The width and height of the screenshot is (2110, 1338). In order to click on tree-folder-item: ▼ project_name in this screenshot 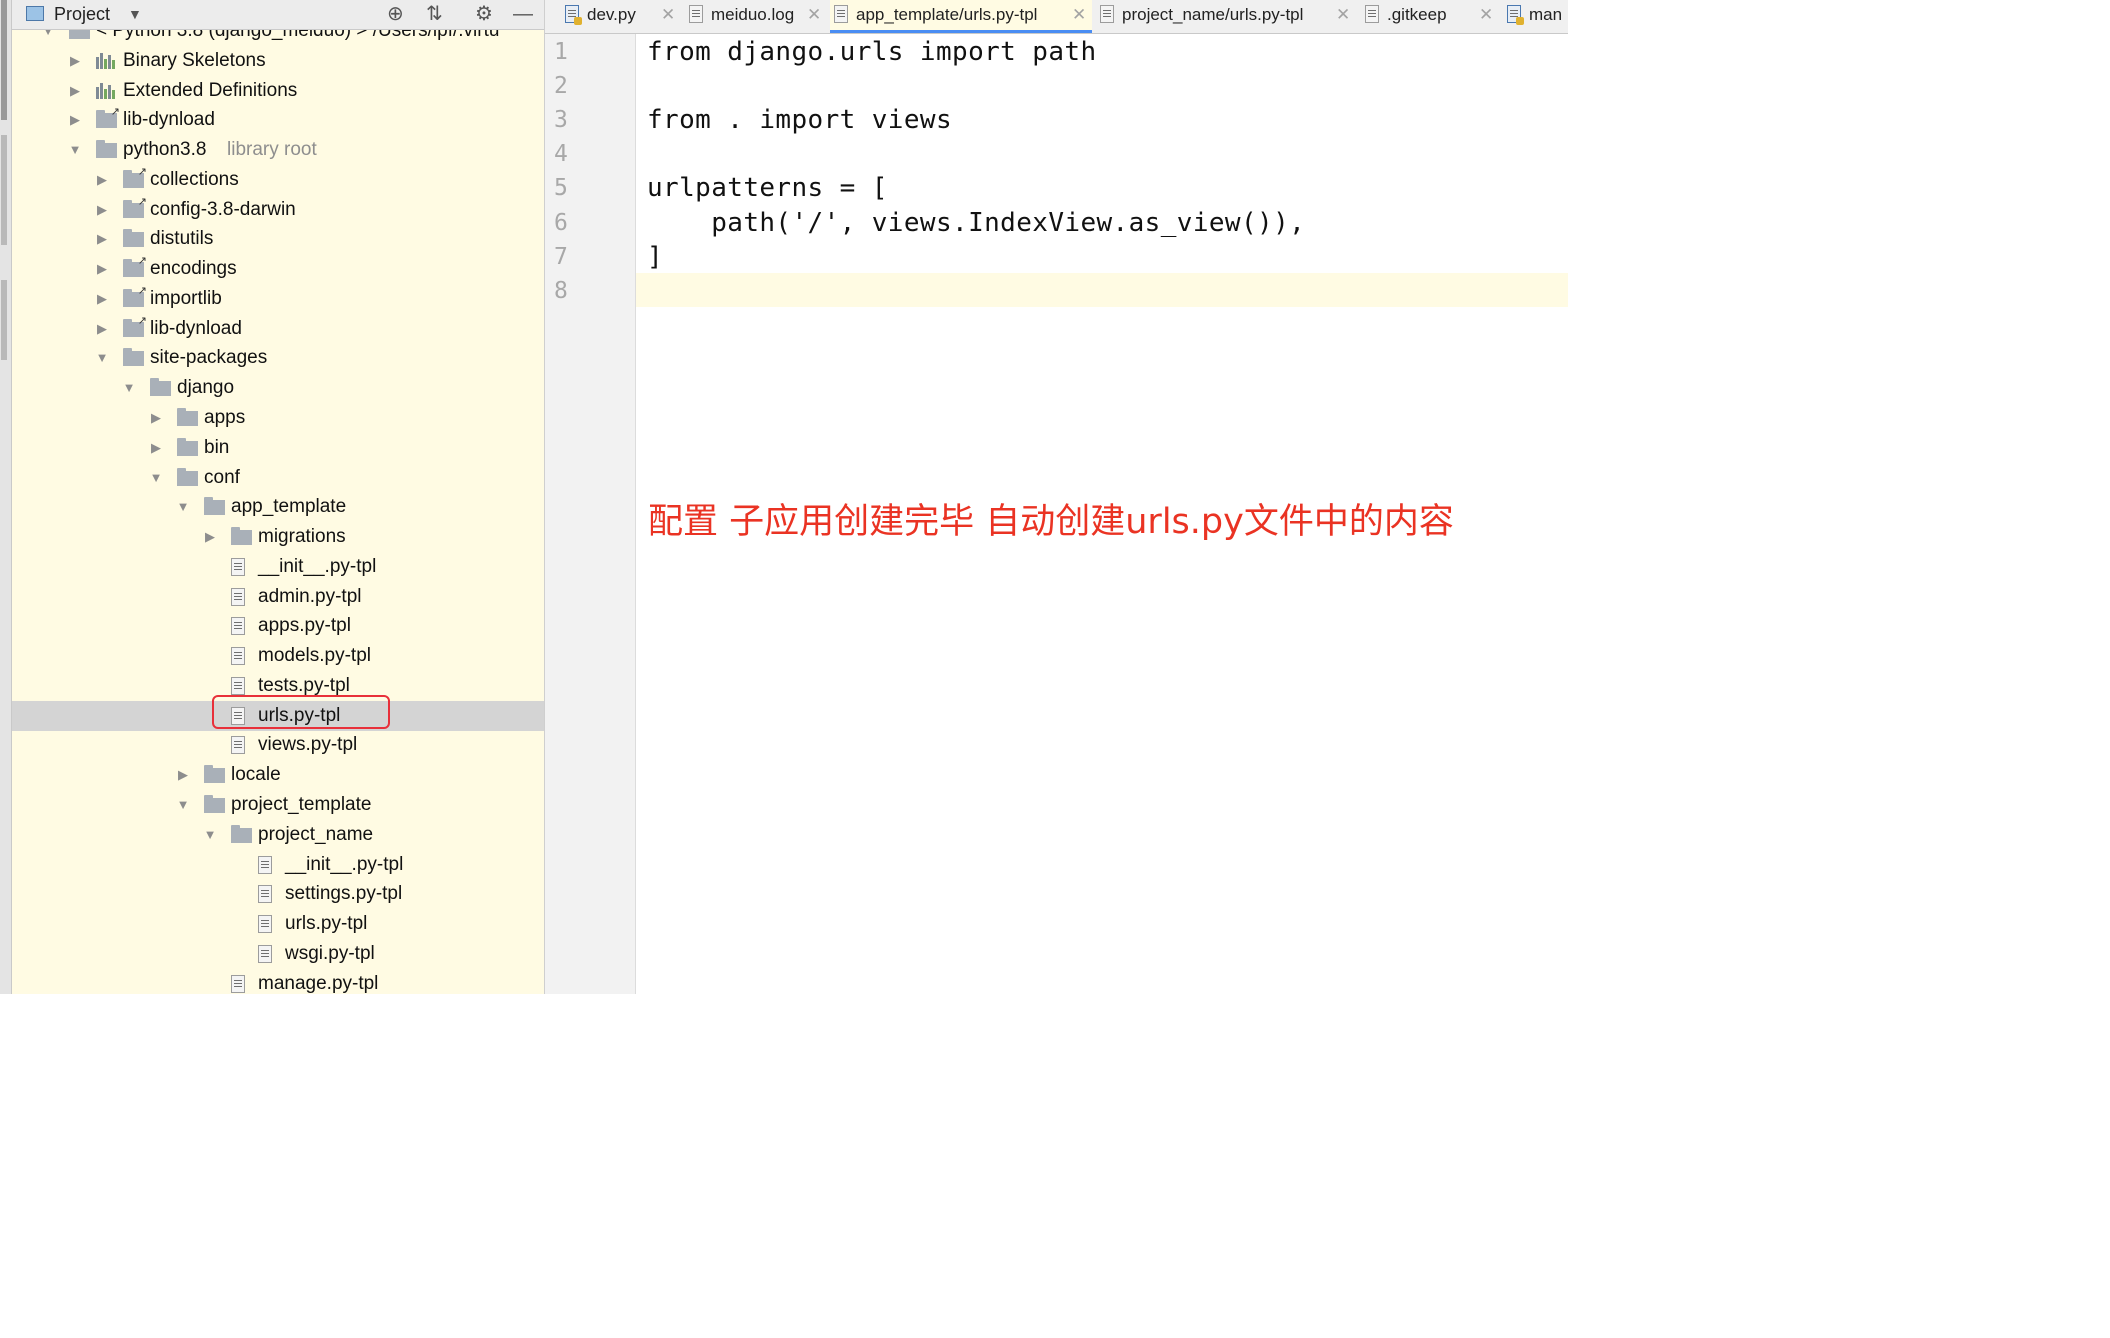, I will do `click(278, 835)`.